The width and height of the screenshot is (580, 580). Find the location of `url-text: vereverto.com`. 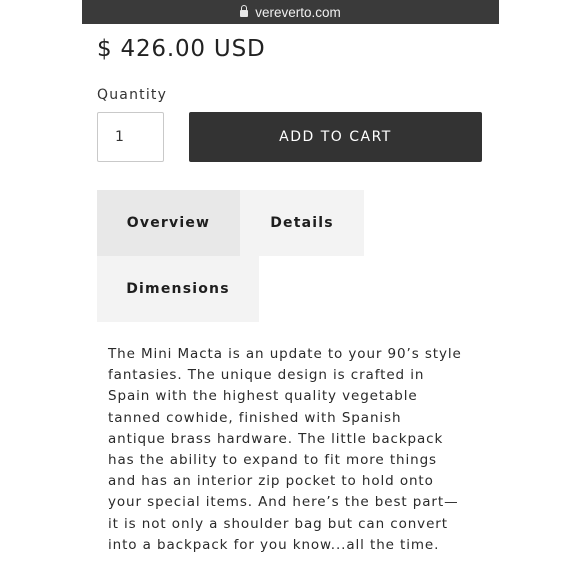

url-text: vereverto.com is located at coordinates (298, 12).